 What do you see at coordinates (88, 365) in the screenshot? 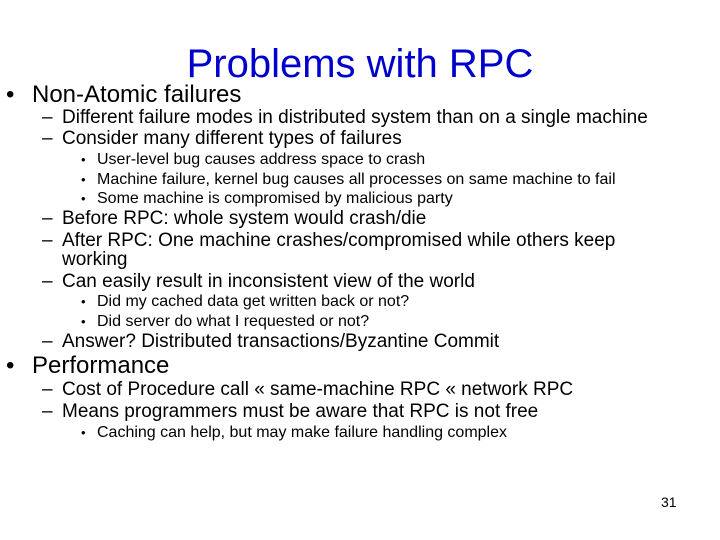
I see `bullet-performance: • Performance` at bounding box center [88, 365].